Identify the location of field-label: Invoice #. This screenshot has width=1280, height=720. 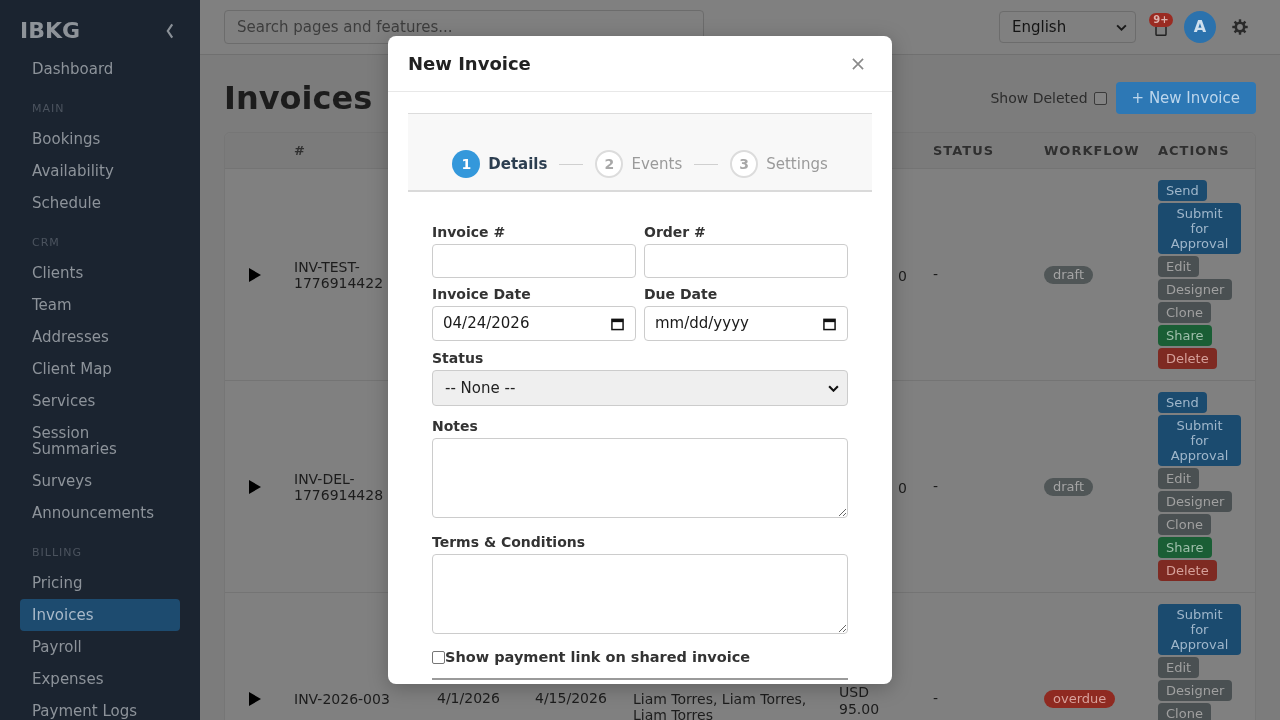
(469, 232).